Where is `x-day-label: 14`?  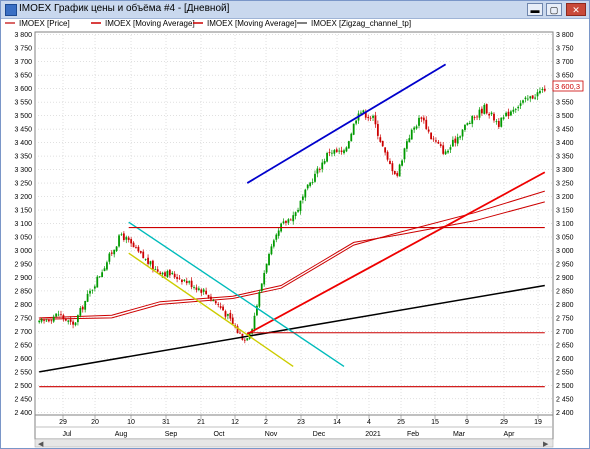
x-day-label: 14 is located at coordinates (337, 422).